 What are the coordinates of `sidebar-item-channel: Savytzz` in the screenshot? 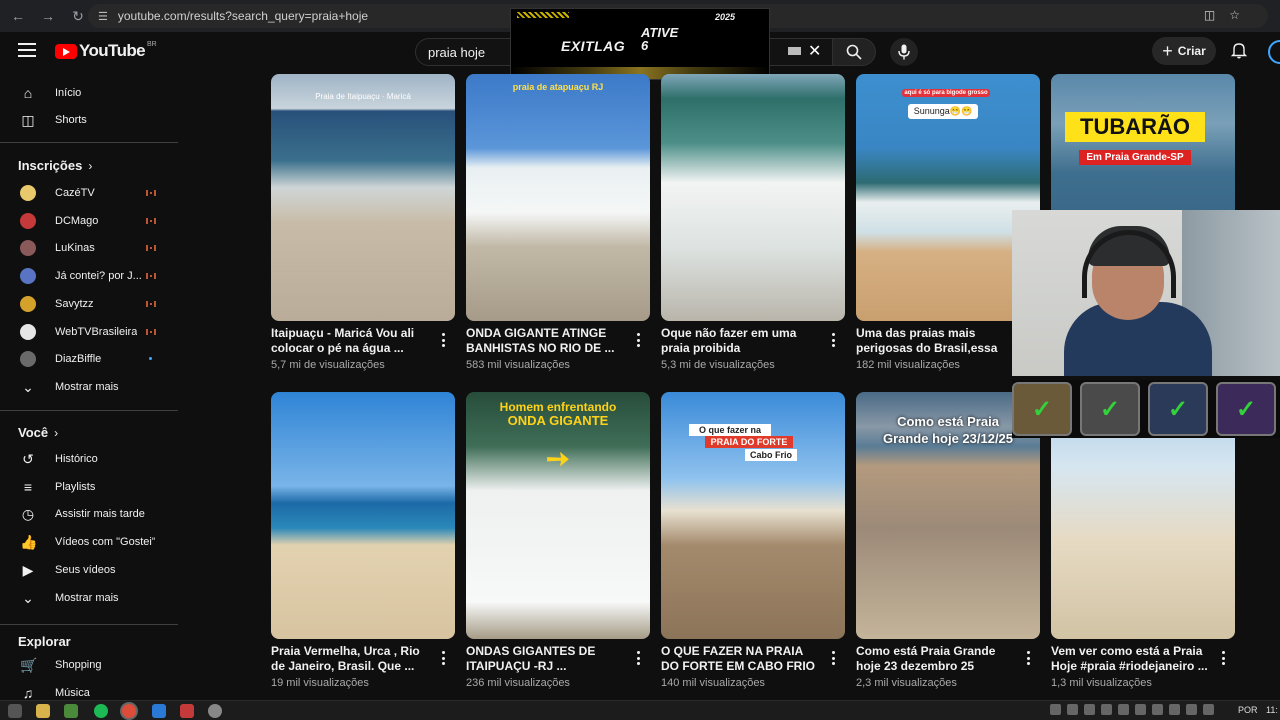 It's located at (89, 304).